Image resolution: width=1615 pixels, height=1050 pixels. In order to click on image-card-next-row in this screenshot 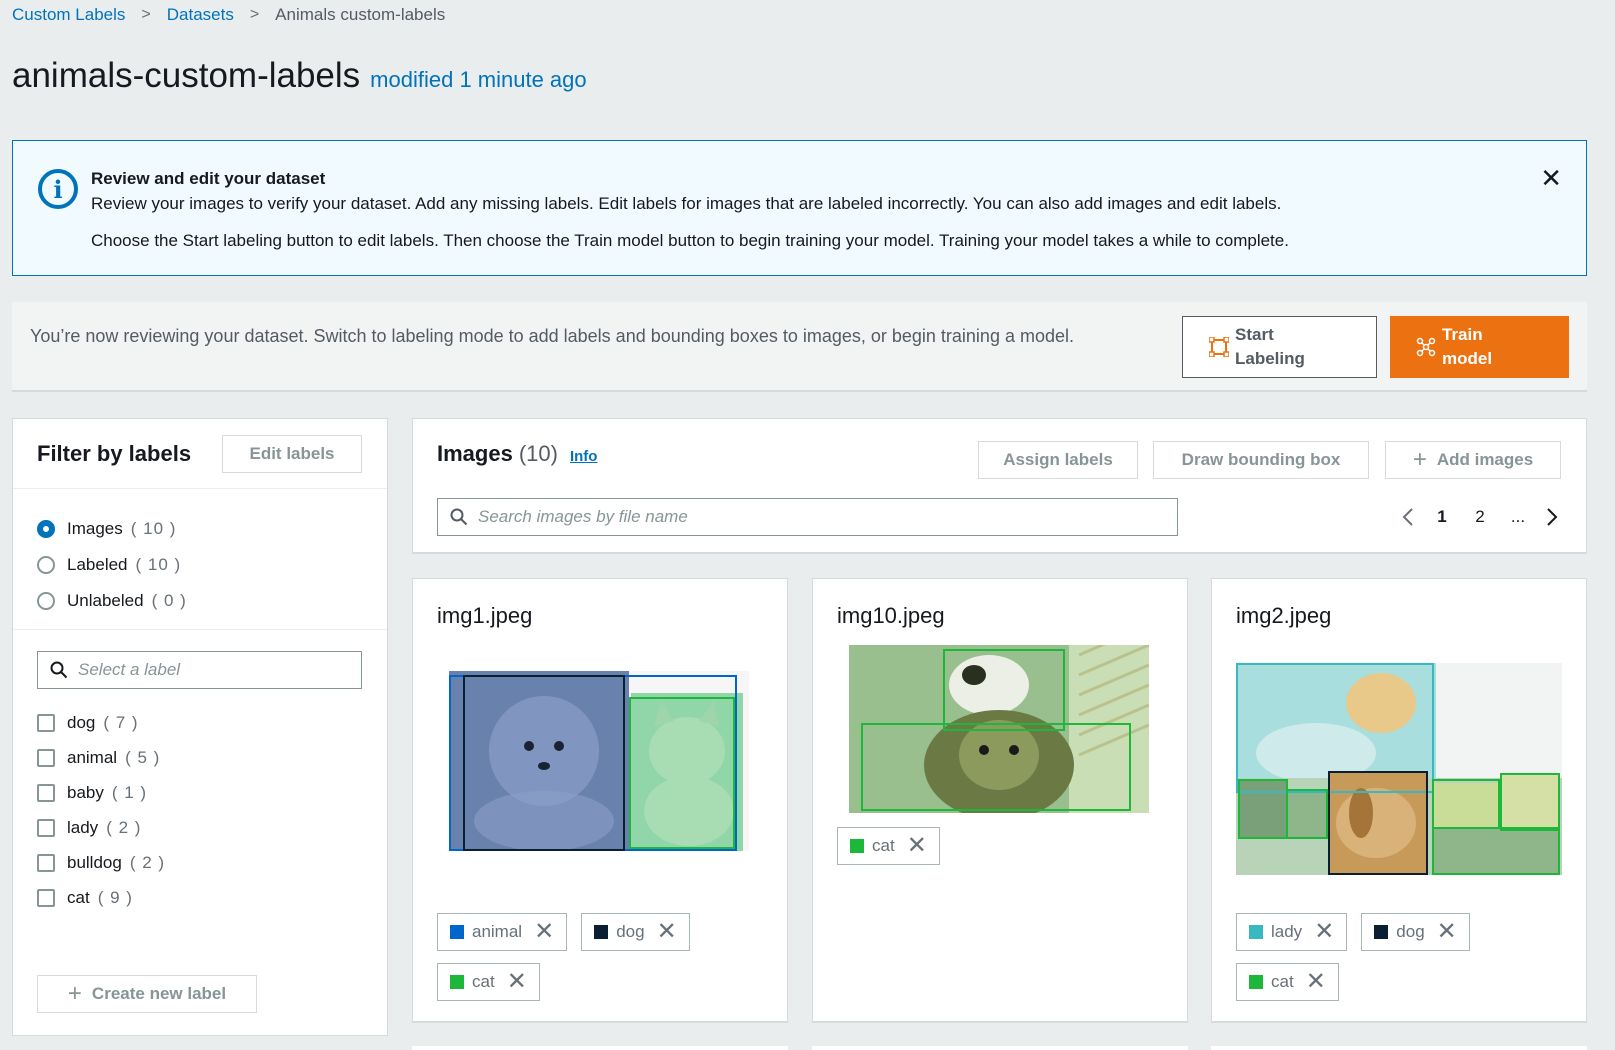, I will do `click(1399, 1048)`.